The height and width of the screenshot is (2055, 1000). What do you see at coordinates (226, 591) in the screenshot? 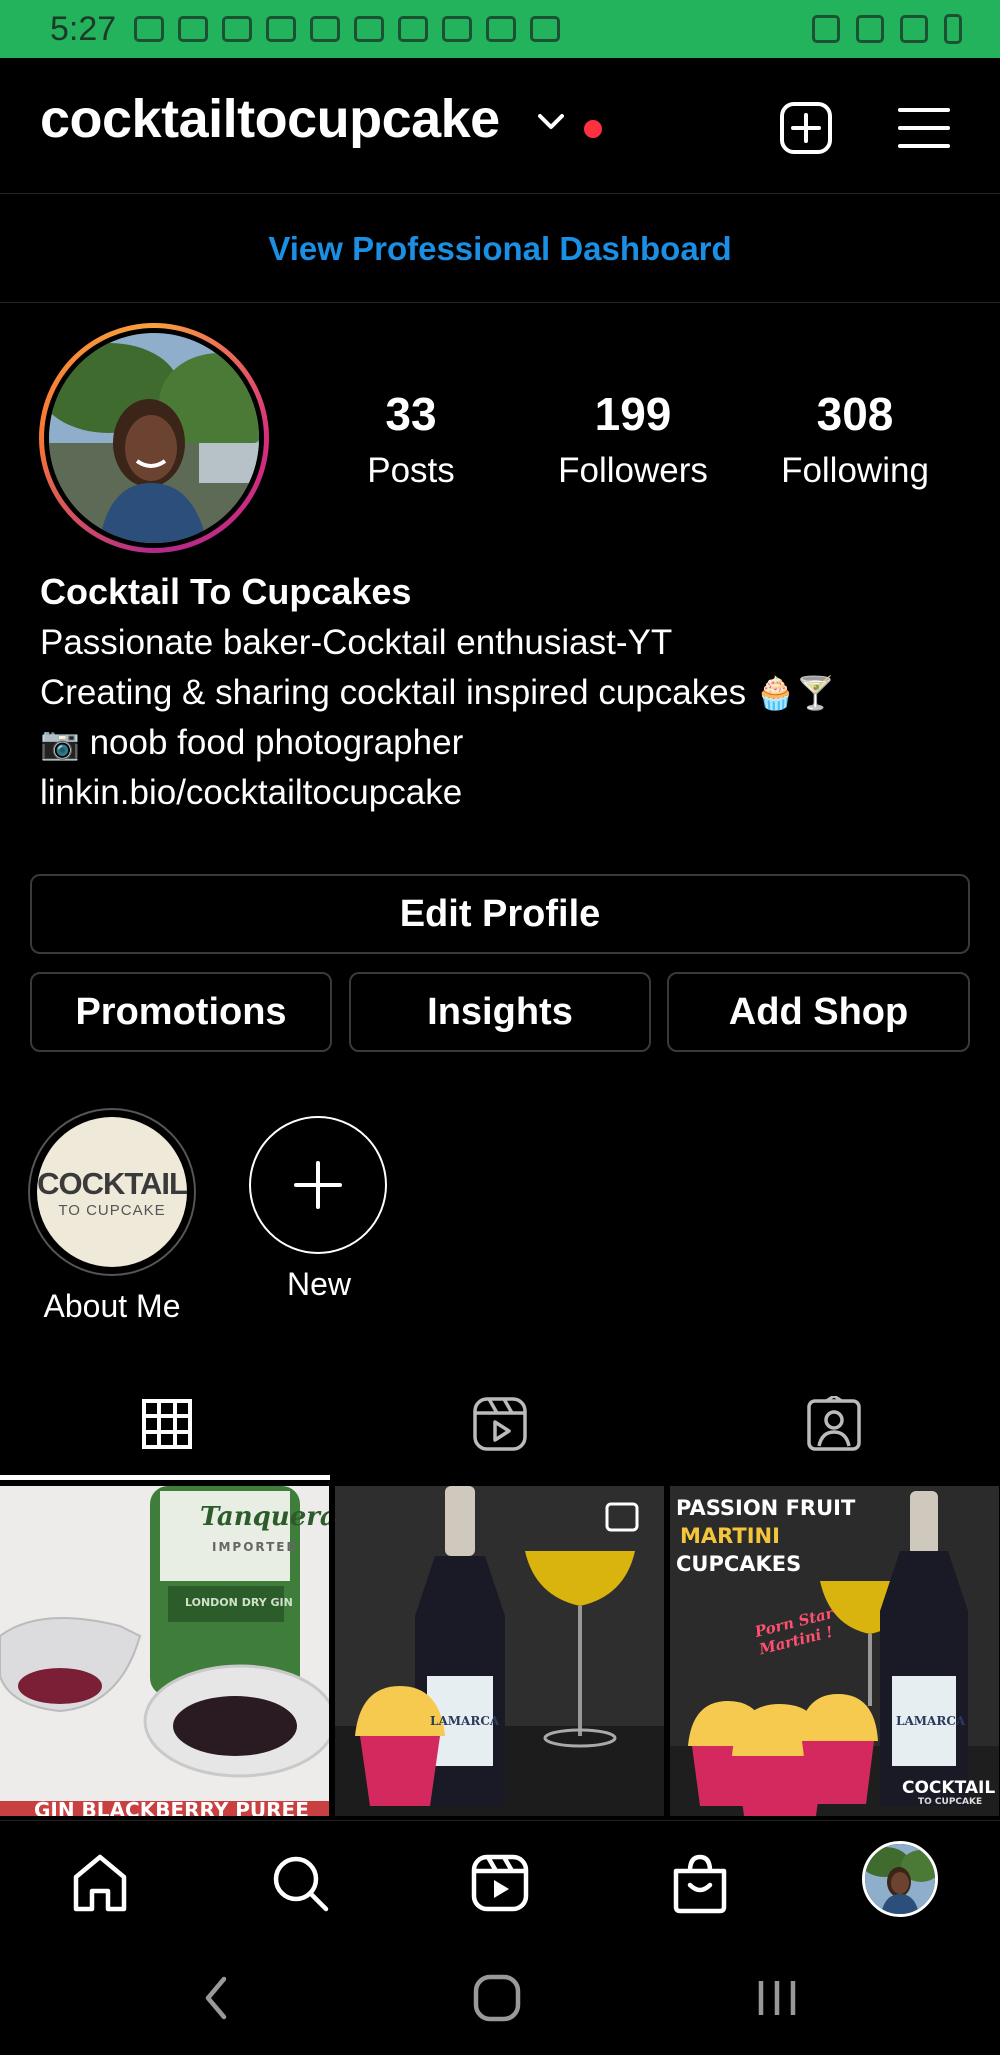
I see `profile-display-name: Cocktail To Cupcakes` at bounding box center [226, 591].